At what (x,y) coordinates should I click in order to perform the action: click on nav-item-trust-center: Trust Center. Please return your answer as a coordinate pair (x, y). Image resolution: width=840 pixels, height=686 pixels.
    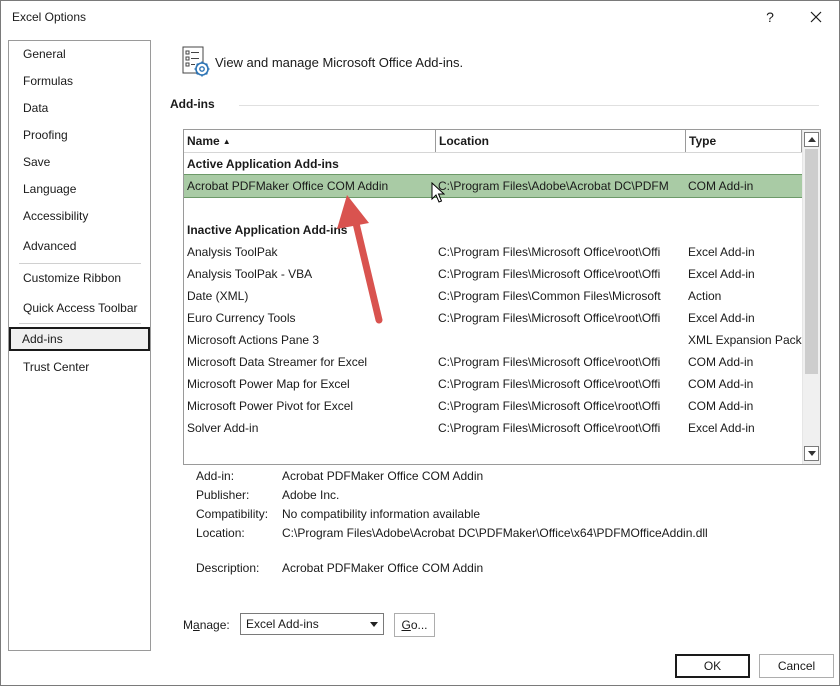
    Looking at the image, I should click on (79, 367).